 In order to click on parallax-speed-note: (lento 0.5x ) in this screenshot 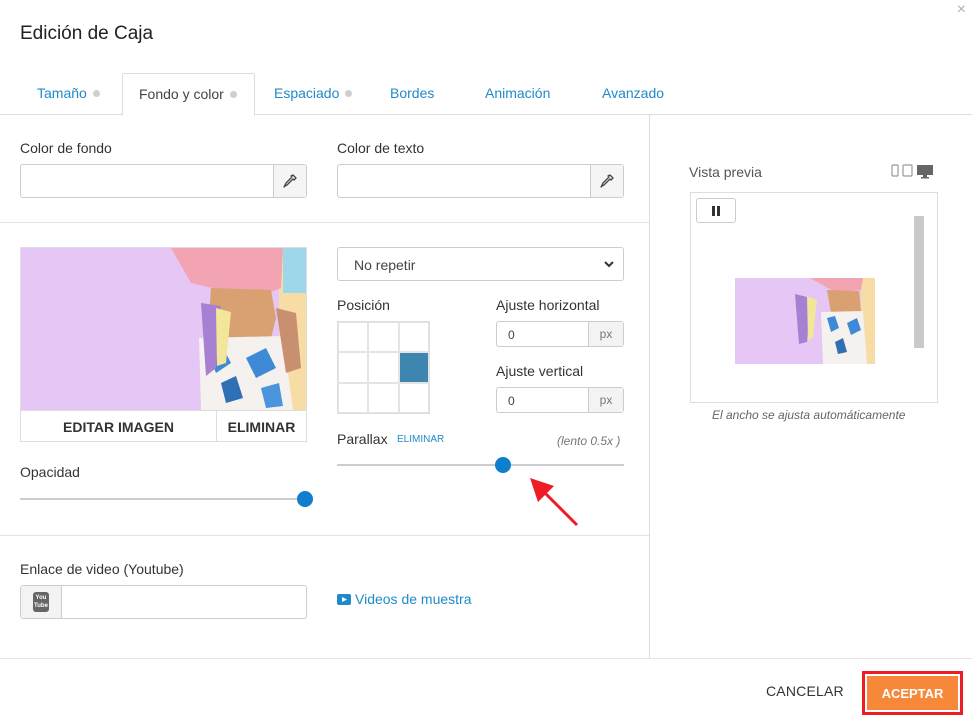, I will do `click(589, 441)`.